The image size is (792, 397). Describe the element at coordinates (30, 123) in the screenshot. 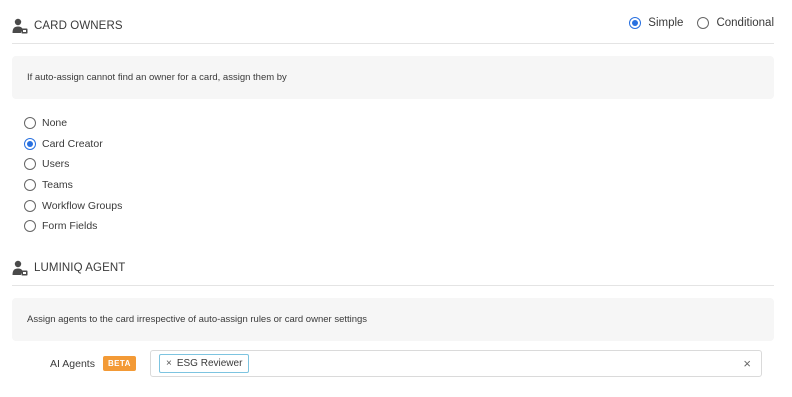

I see `owner-option-none-radio` at that location.